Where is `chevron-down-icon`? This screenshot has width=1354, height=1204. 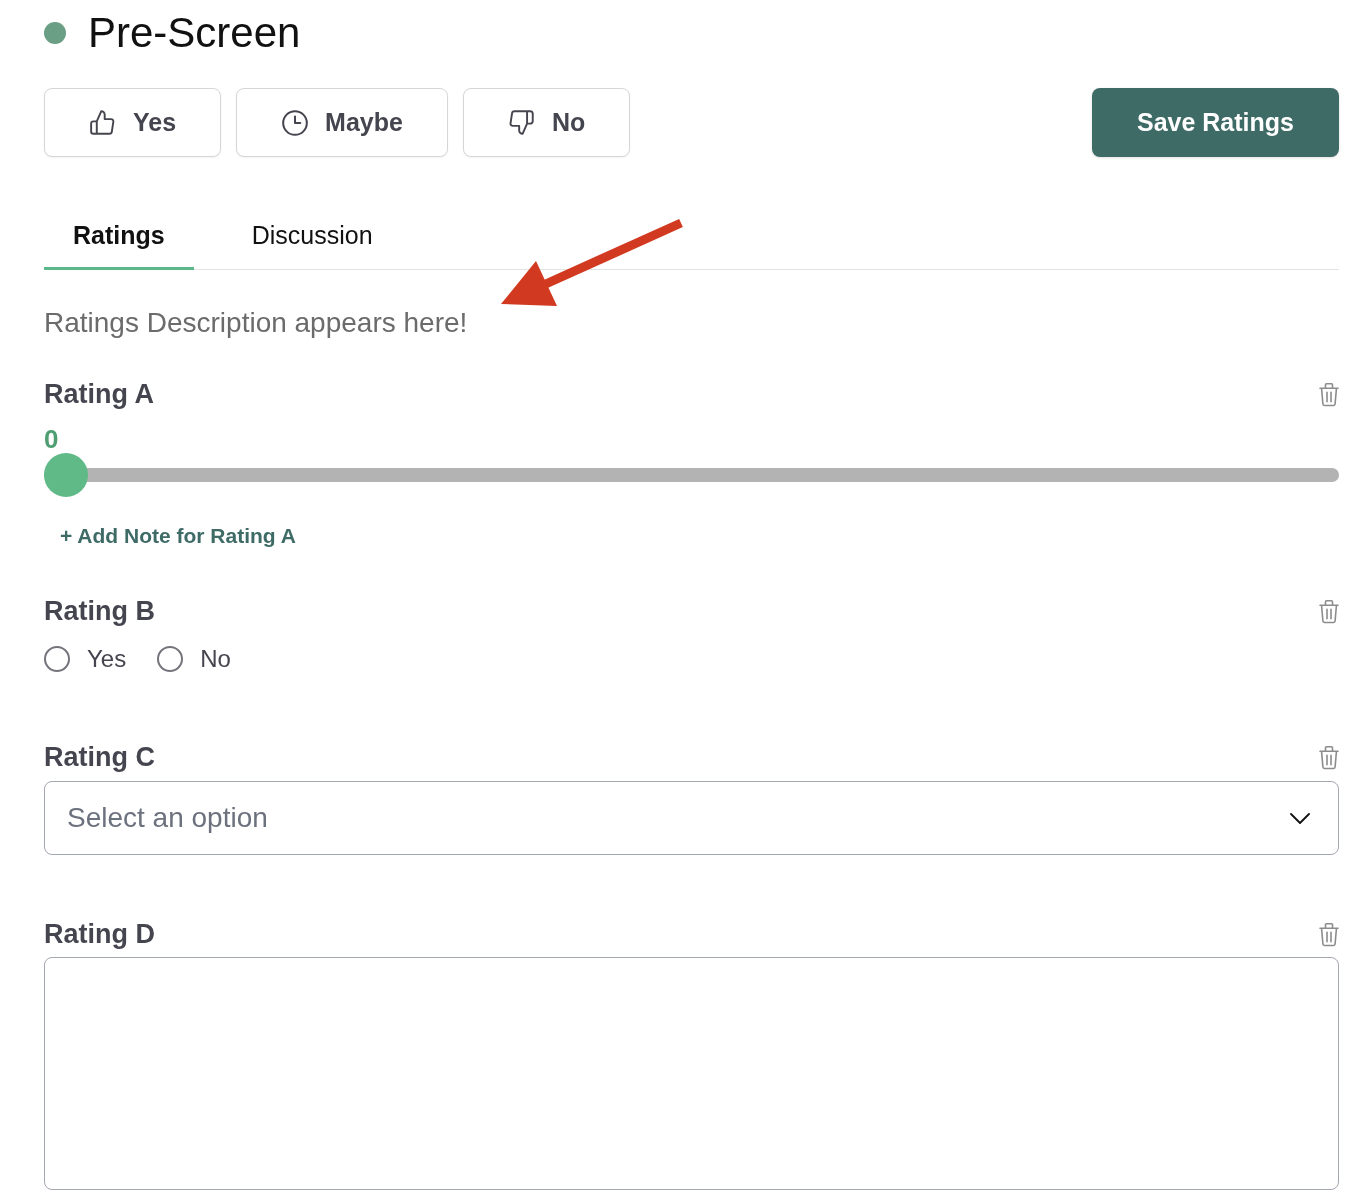 chevron-down-icon is located at coordinates (1300, 818).